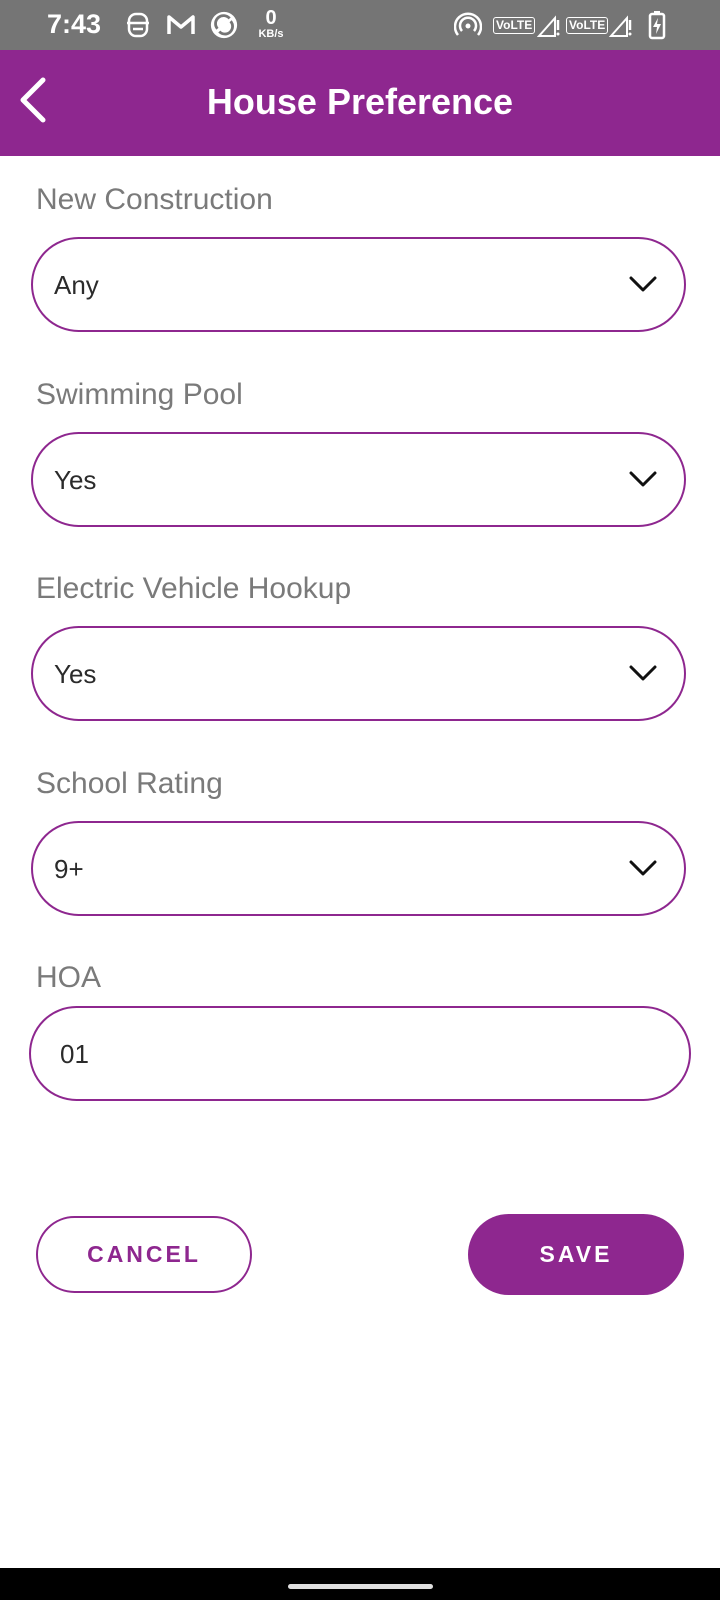  I want to click on page-title: House Preference, so click(360, 101).